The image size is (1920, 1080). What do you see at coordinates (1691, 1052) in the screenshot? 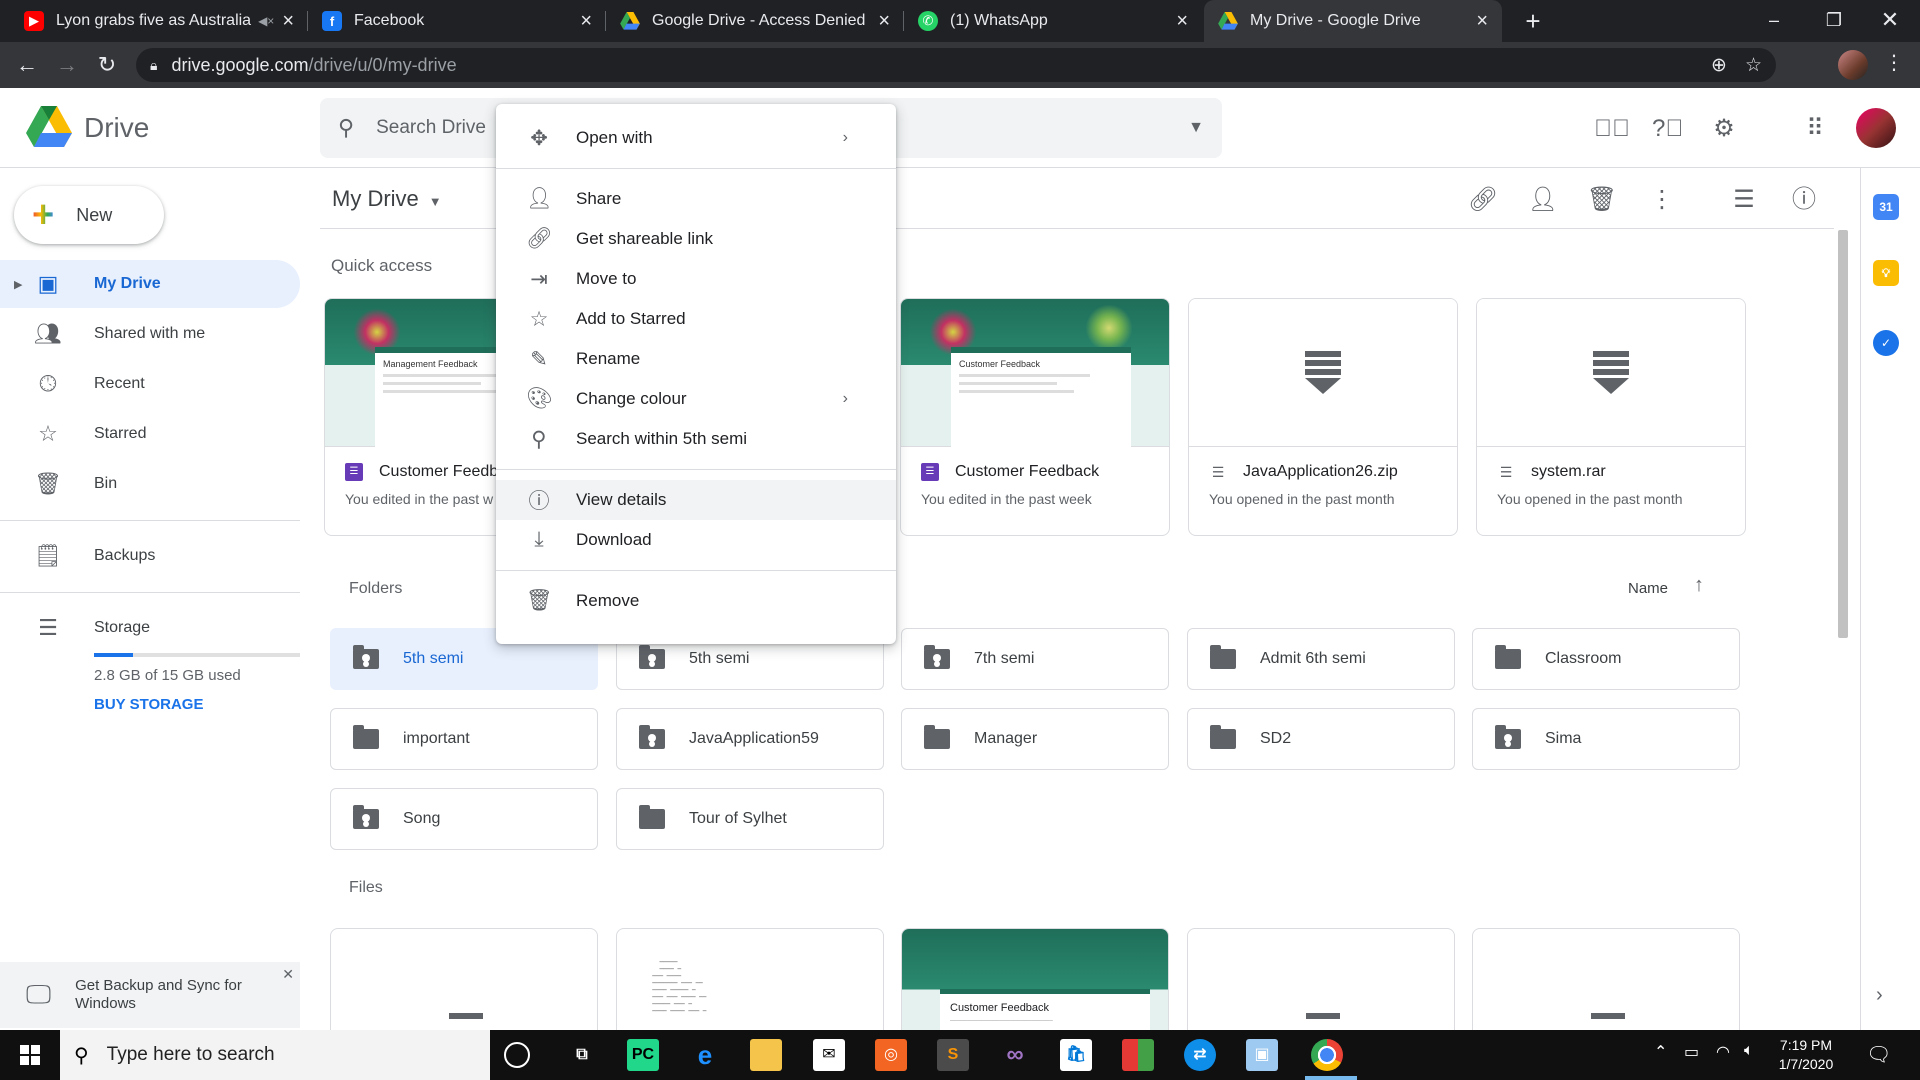
I see `battery-icon: ▭` at bounding box center [1691, 1052].